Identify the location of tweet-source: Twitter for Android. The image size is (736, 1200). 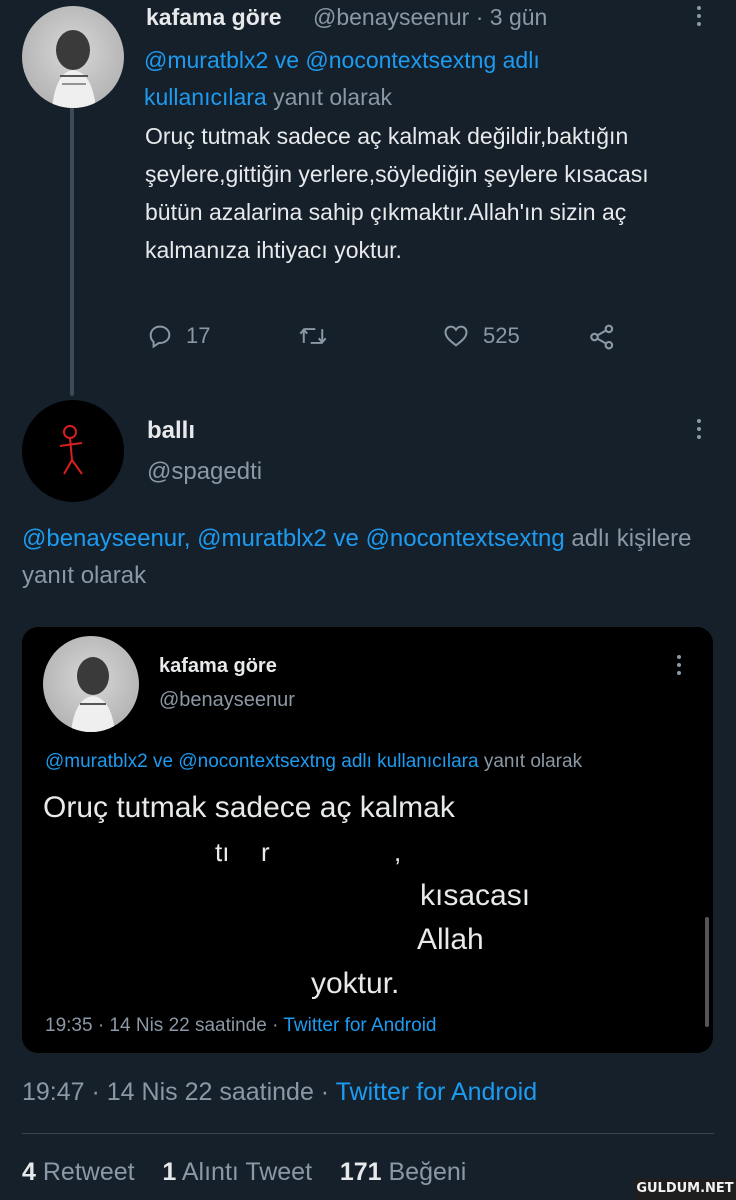
(436, 1092).